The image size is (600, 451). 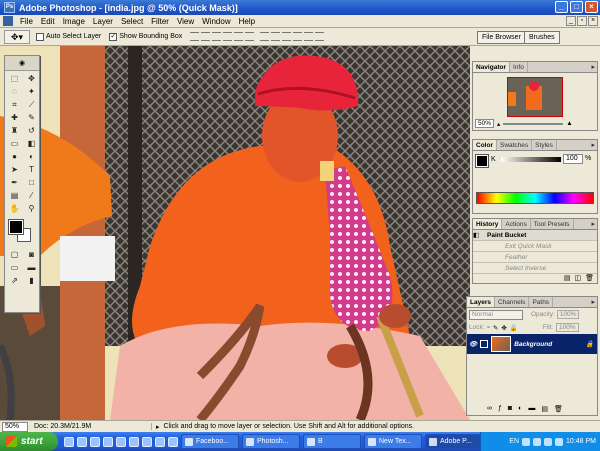 What do you see at coordinates (552, 224) in the screenshot?
I see `tab-tool-presets: Tool Presets` at bounding box center [552, 224].